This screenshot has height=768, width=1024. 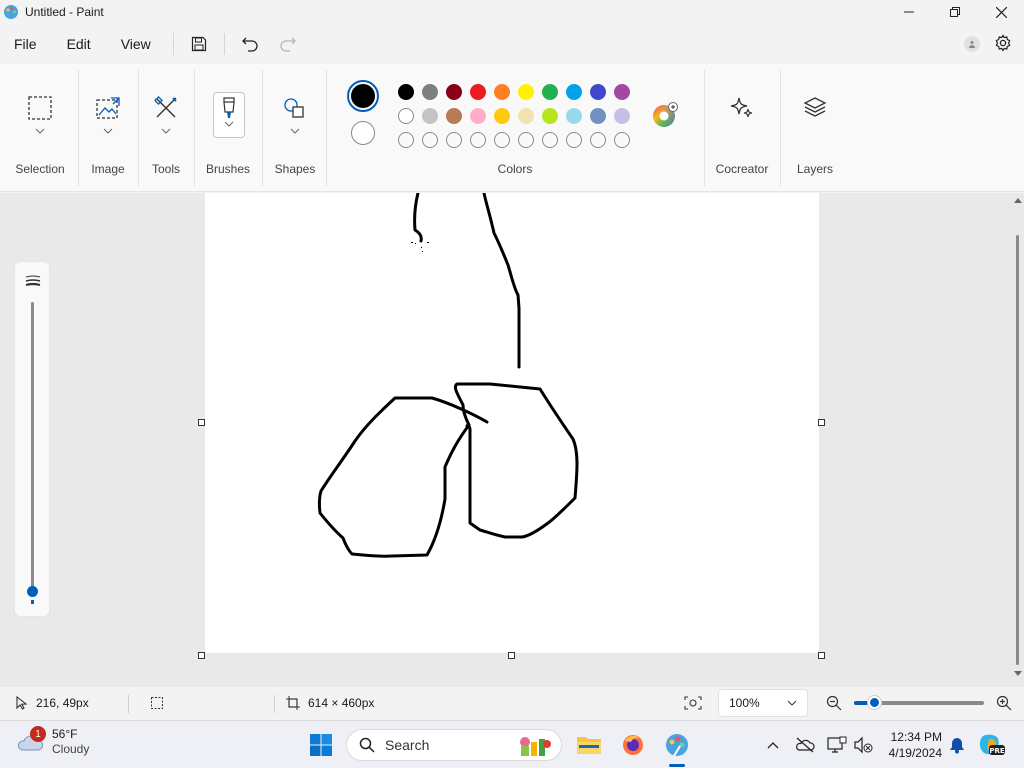 I want to click on status-divider, so click(x=128, y=704).